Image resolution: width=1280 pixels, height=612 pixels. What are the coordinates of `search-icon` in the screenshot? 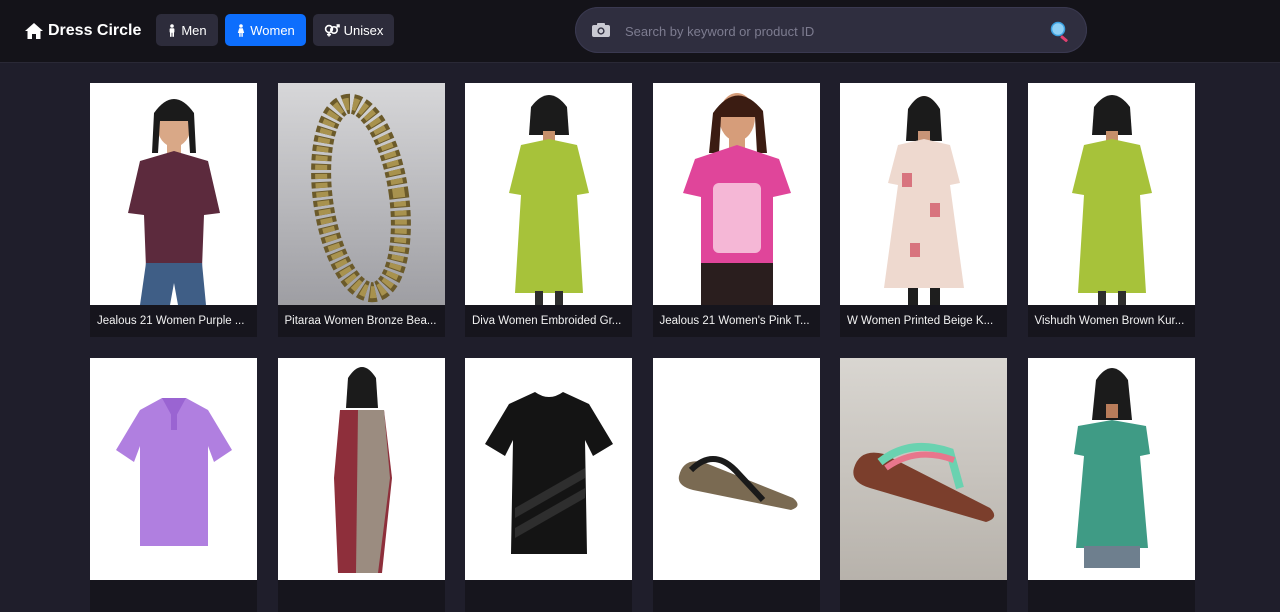 It's located at (1060, 31).